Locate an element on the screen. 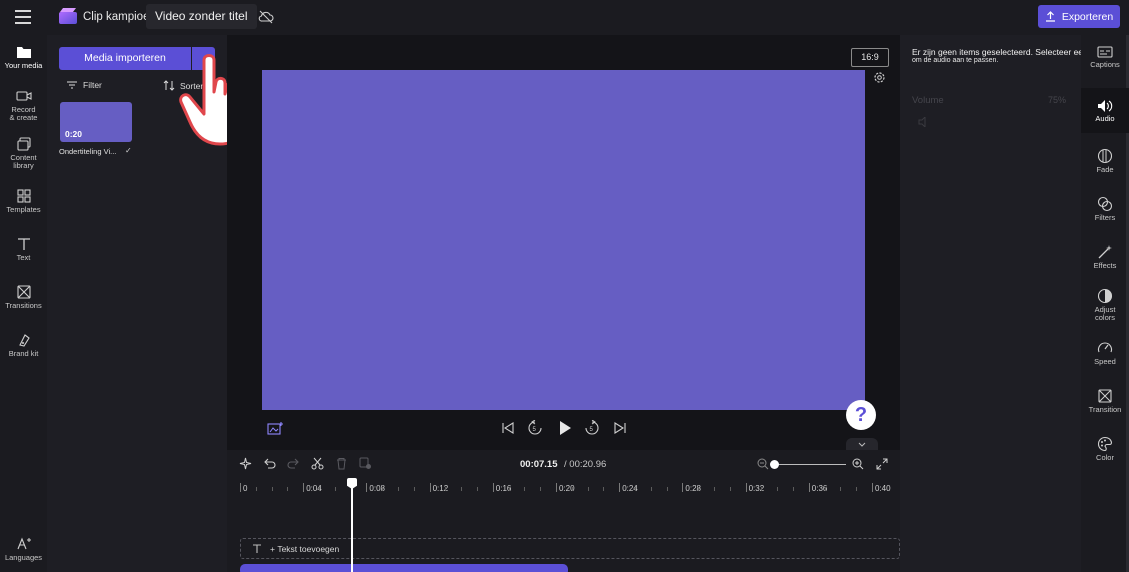 The image size is (1129, 572). timeline-tick-label: 0 is located at coordinates (245, 488).